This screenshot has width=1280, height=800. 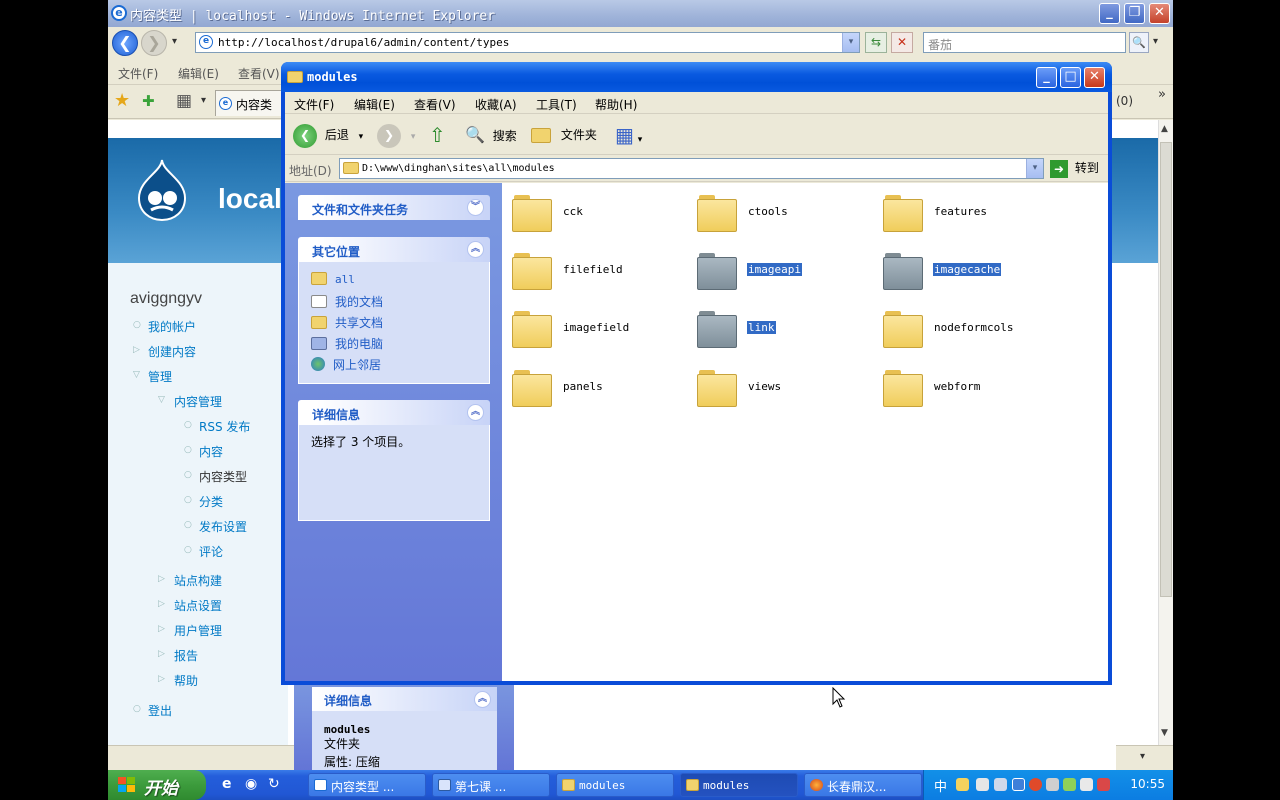 What do you see at coordinates (154, 43) in the screenshot?
I see `forward-arrow-icon: ❯` at bounding box center [154, 43].